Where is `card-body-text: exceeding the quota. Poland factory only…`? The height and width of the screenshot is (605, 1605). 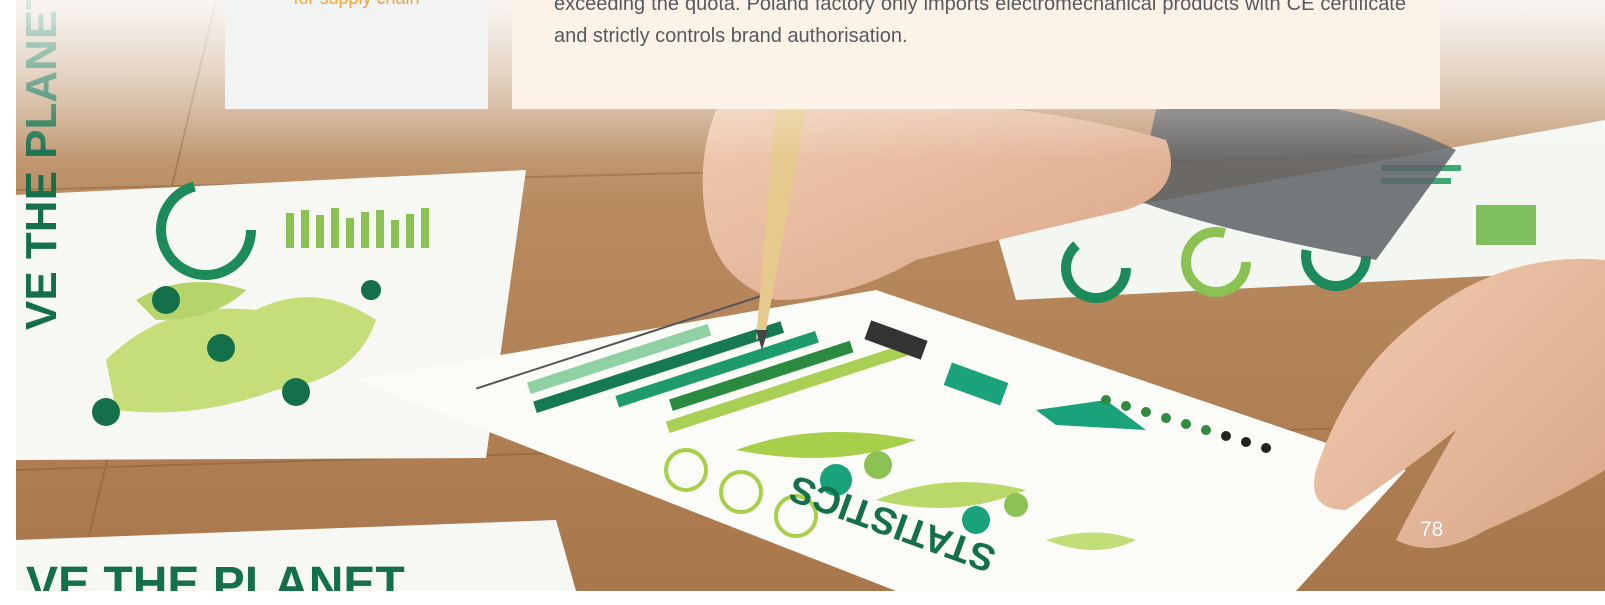 card-body-text: exceeding the quota. Poland factory only… is located at coordinates (980, 23).